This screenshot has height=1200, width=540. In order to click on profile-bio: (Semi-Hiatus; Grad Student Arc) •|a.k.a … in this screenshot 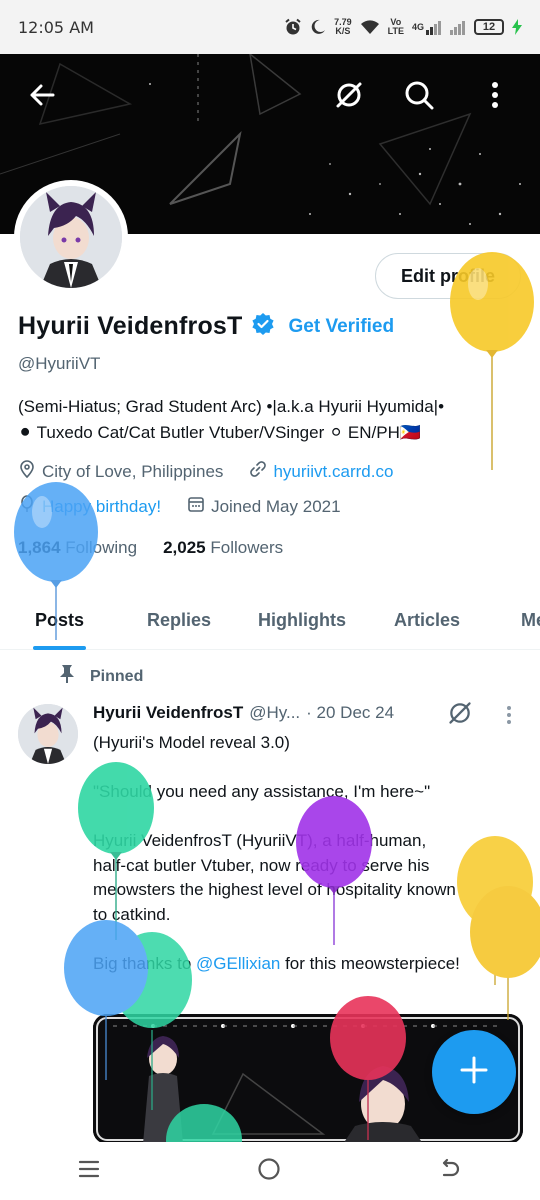, I will do `click(273, 420)`.